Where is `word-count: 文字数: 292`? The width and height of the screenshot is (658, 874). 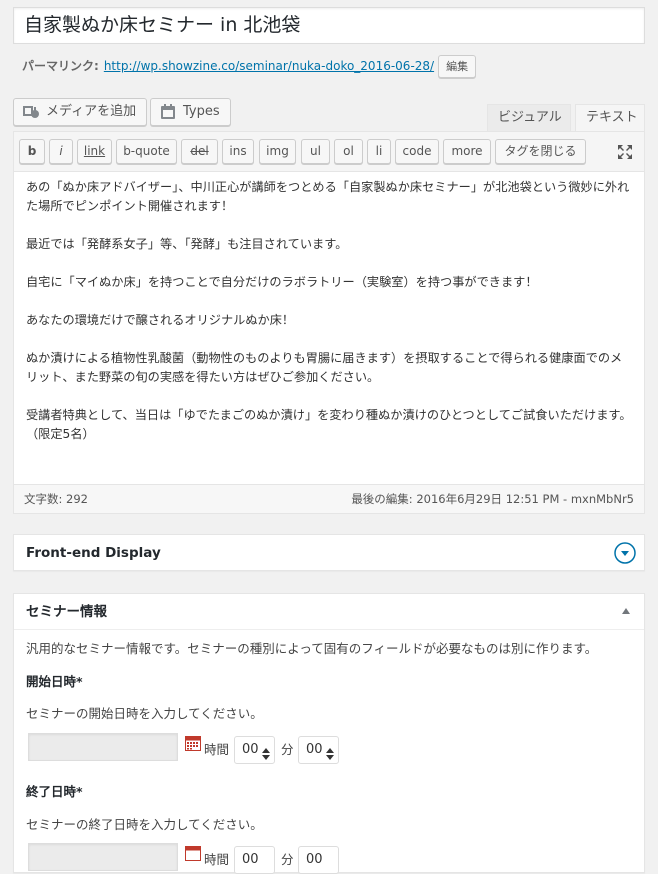
word-count: 文字数: 292 is located at coordinates (56, 499).